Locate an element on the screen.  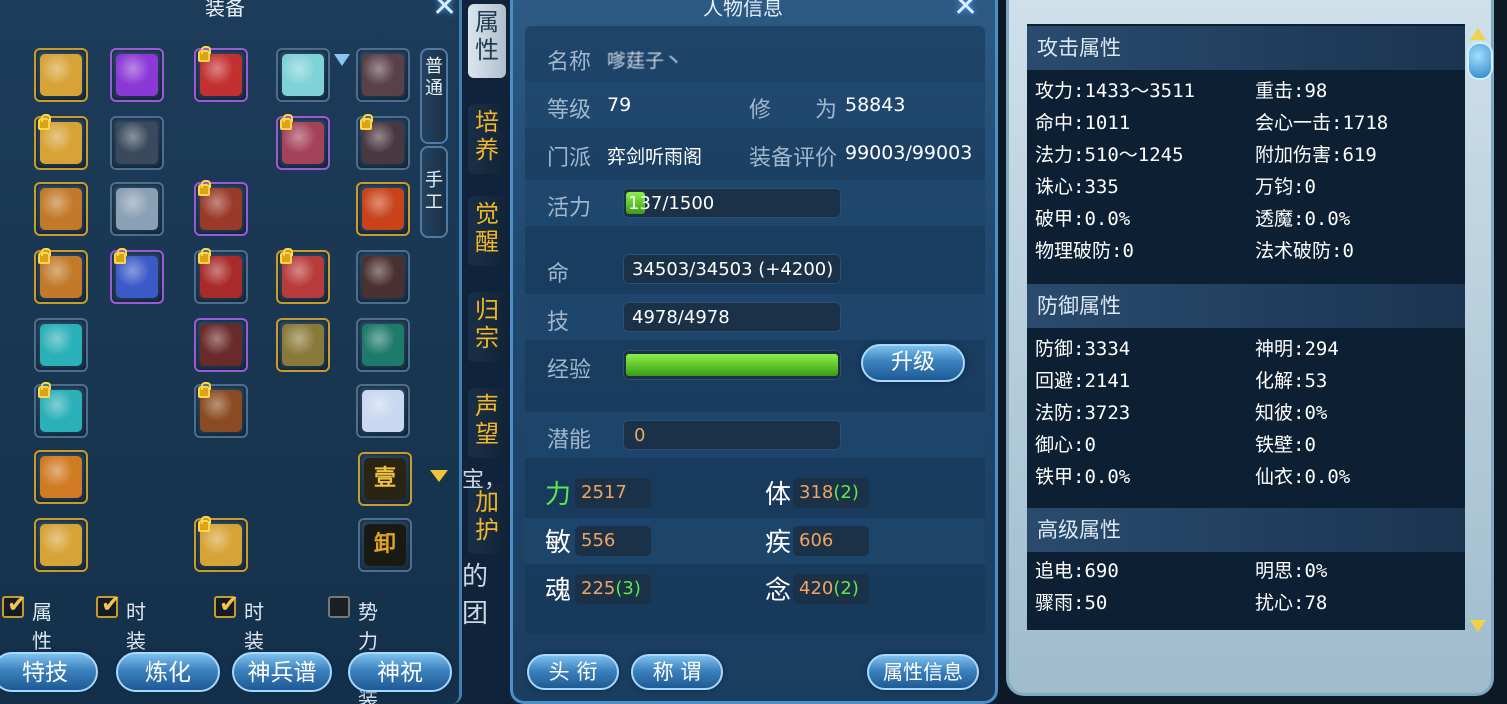
blessing-button: 神祝 is located at coordinates (400, 672).